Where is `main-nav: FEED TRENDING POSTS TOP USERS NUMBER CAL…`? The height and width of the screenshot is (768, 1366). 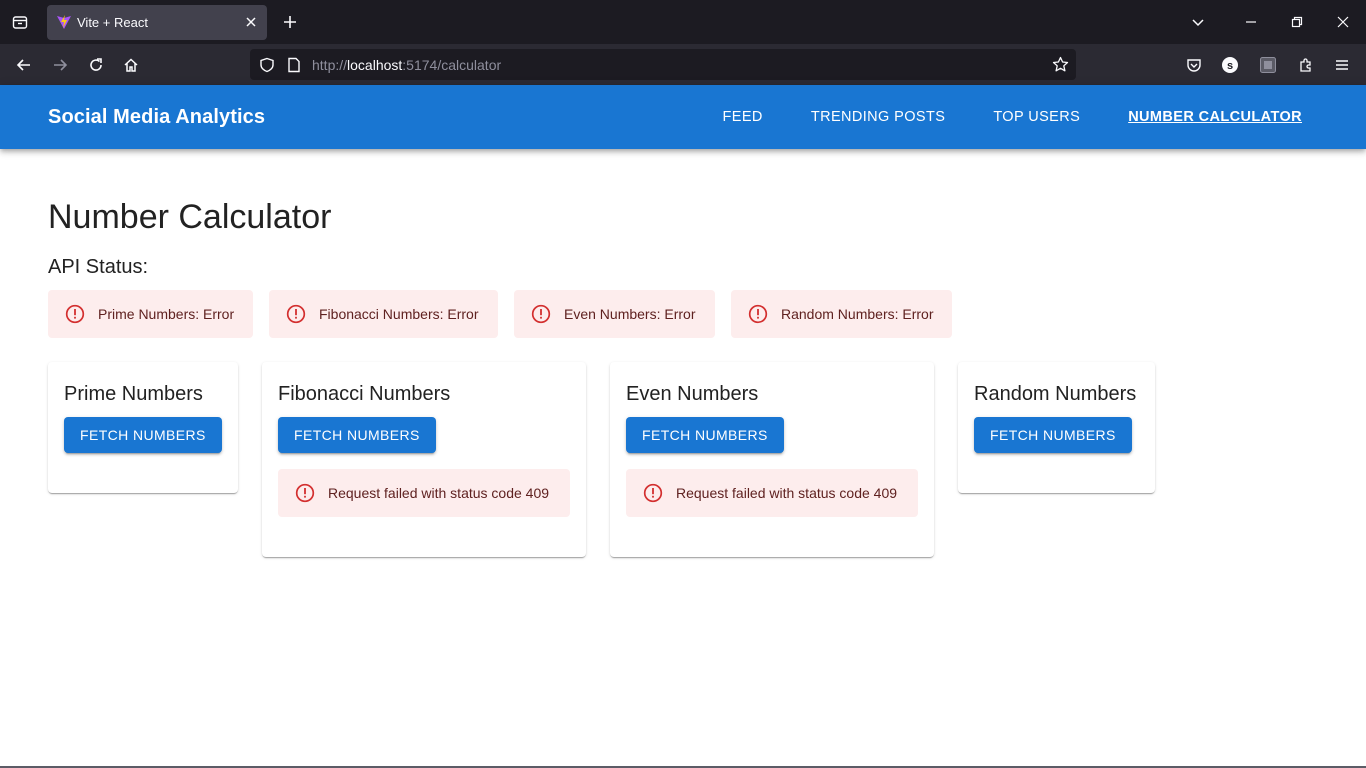
main-nav: FEED TRENDING POSTS TOP USERS NUMBER CAL… is located at coordinates (988, 117).